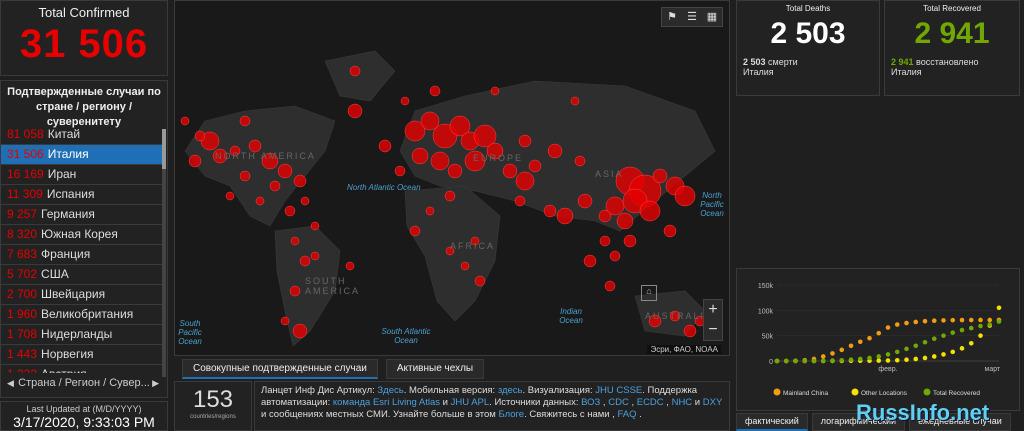  Describe the element at coordinates (682, 402) in the screenshot. I see `nhc-link: NHC` at that location.